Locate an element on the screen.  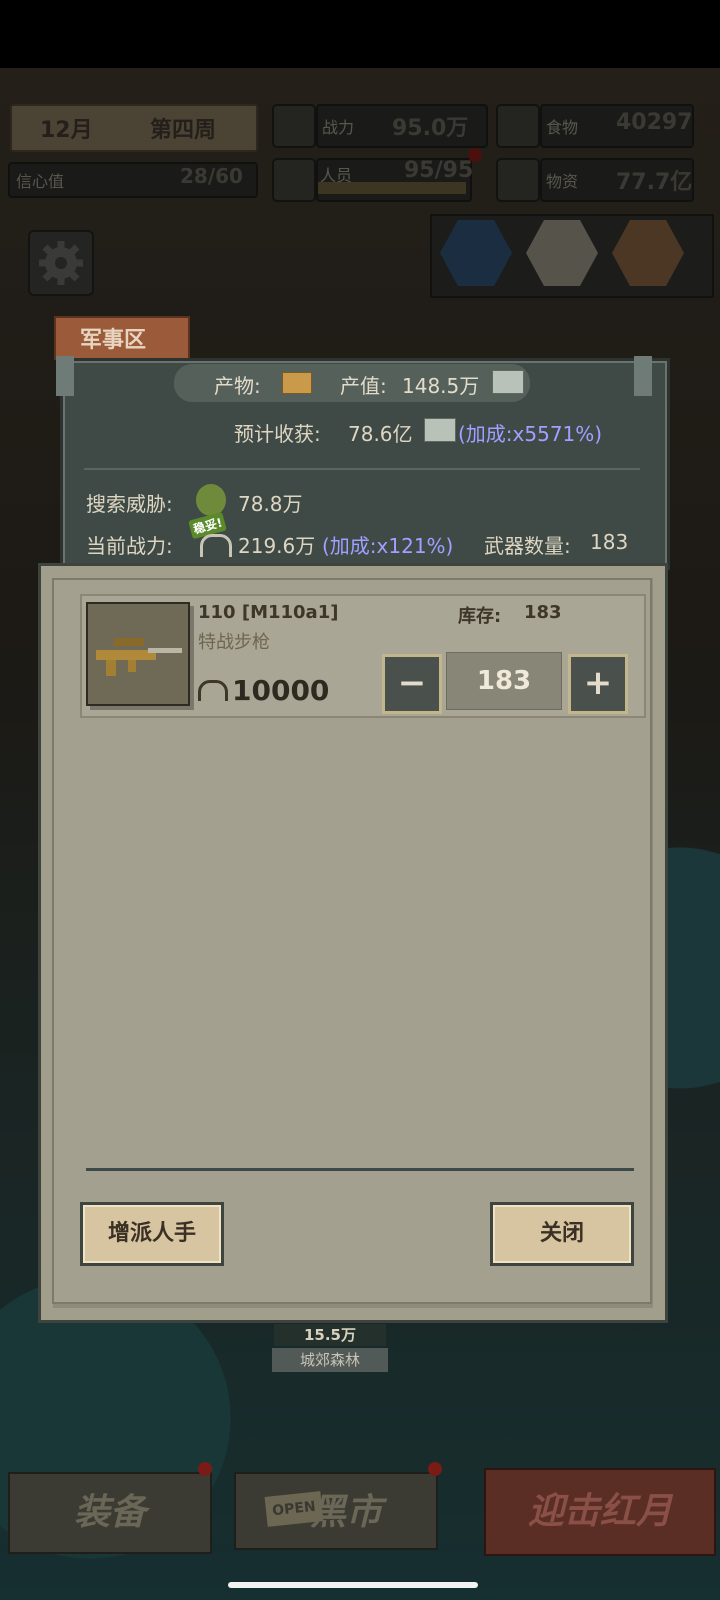
product-icon is located at coordinates (297, 383).